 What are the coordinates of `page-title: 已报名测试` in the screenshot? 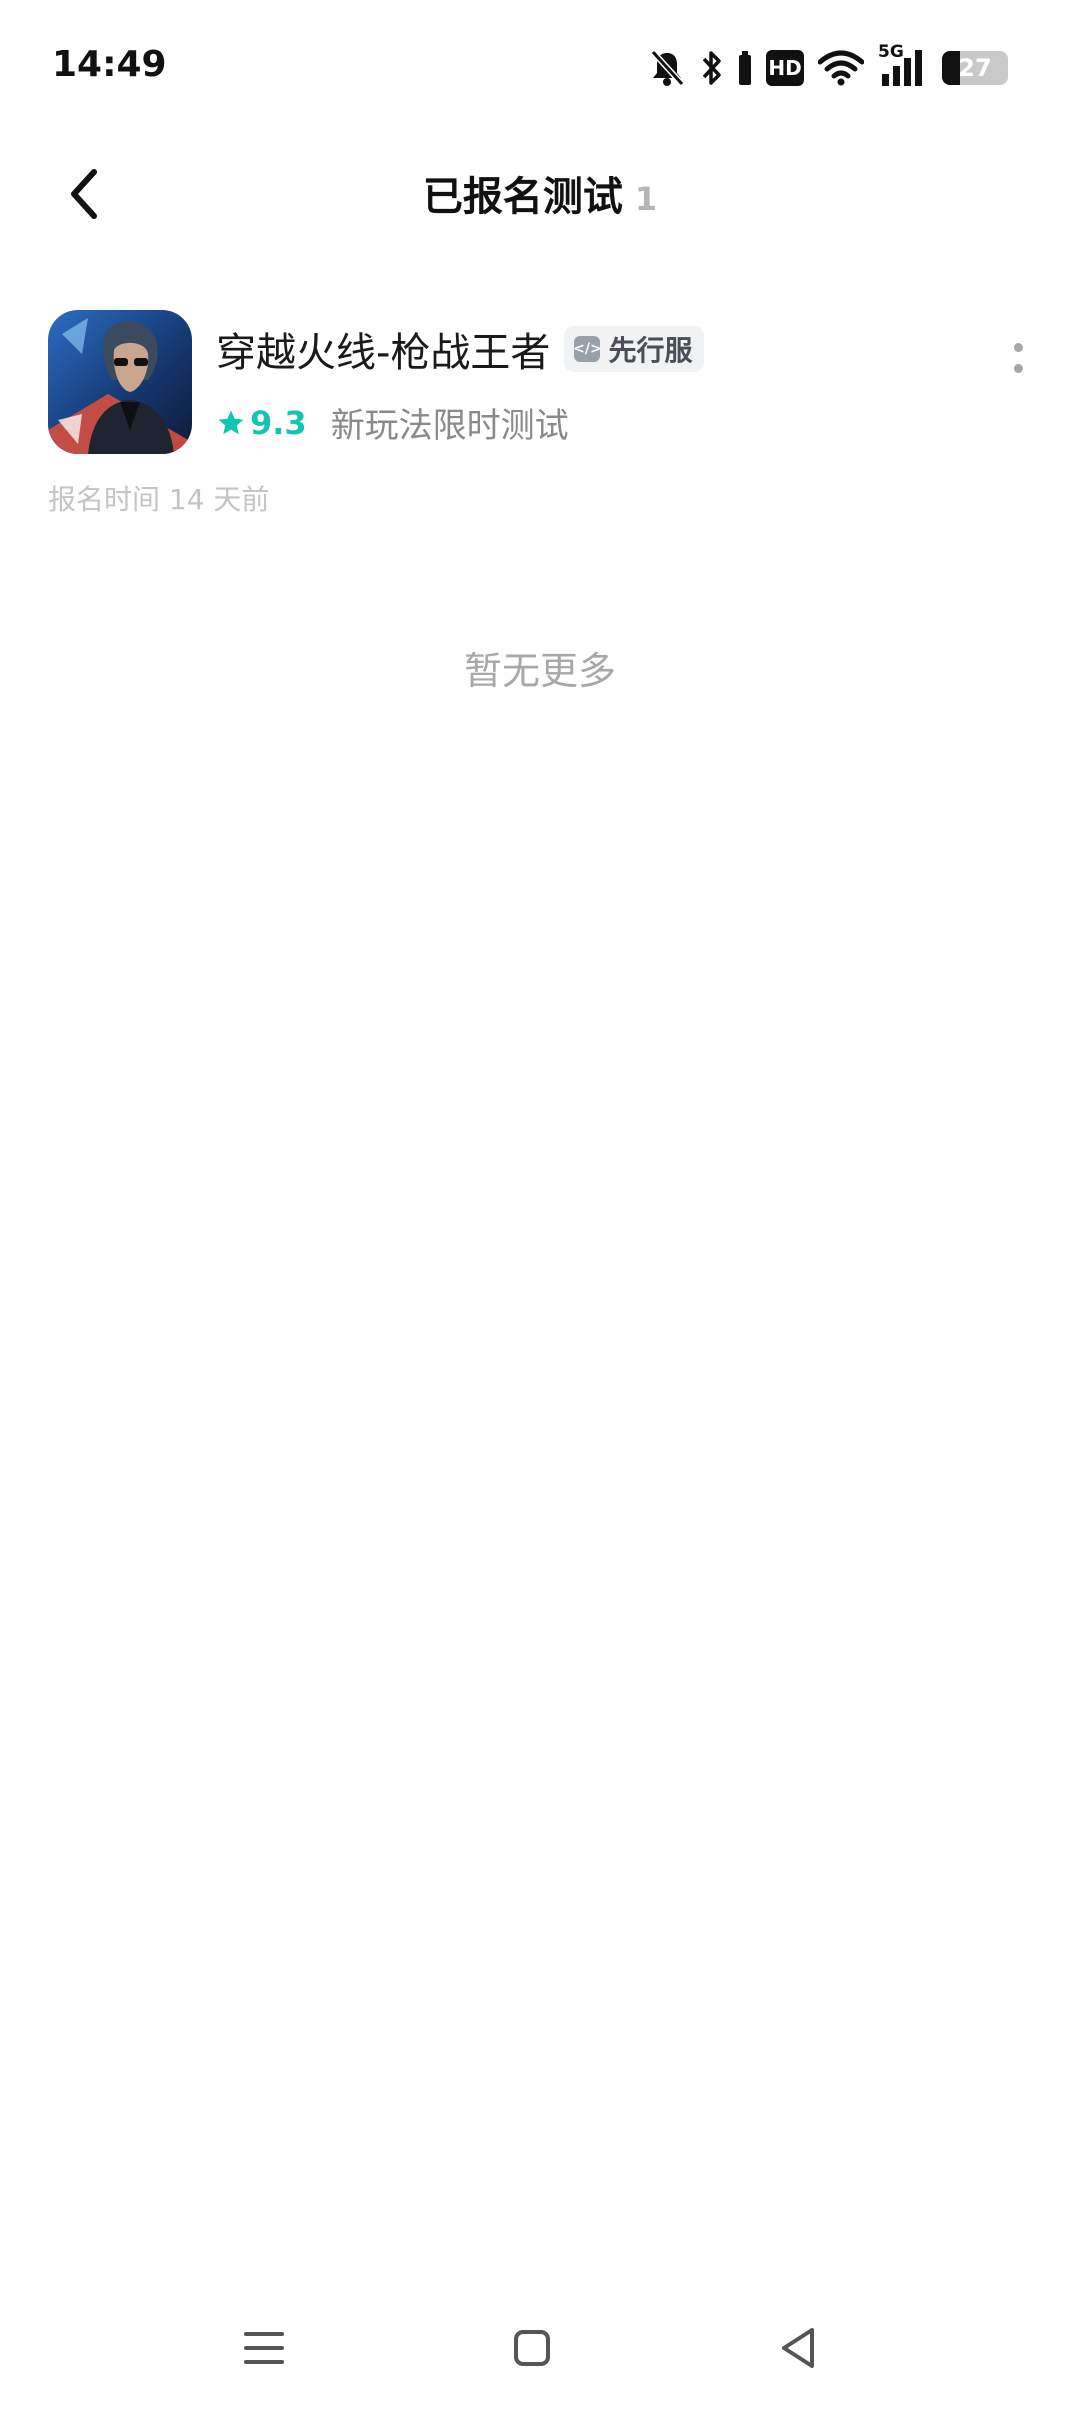 It's located at (522, 197).